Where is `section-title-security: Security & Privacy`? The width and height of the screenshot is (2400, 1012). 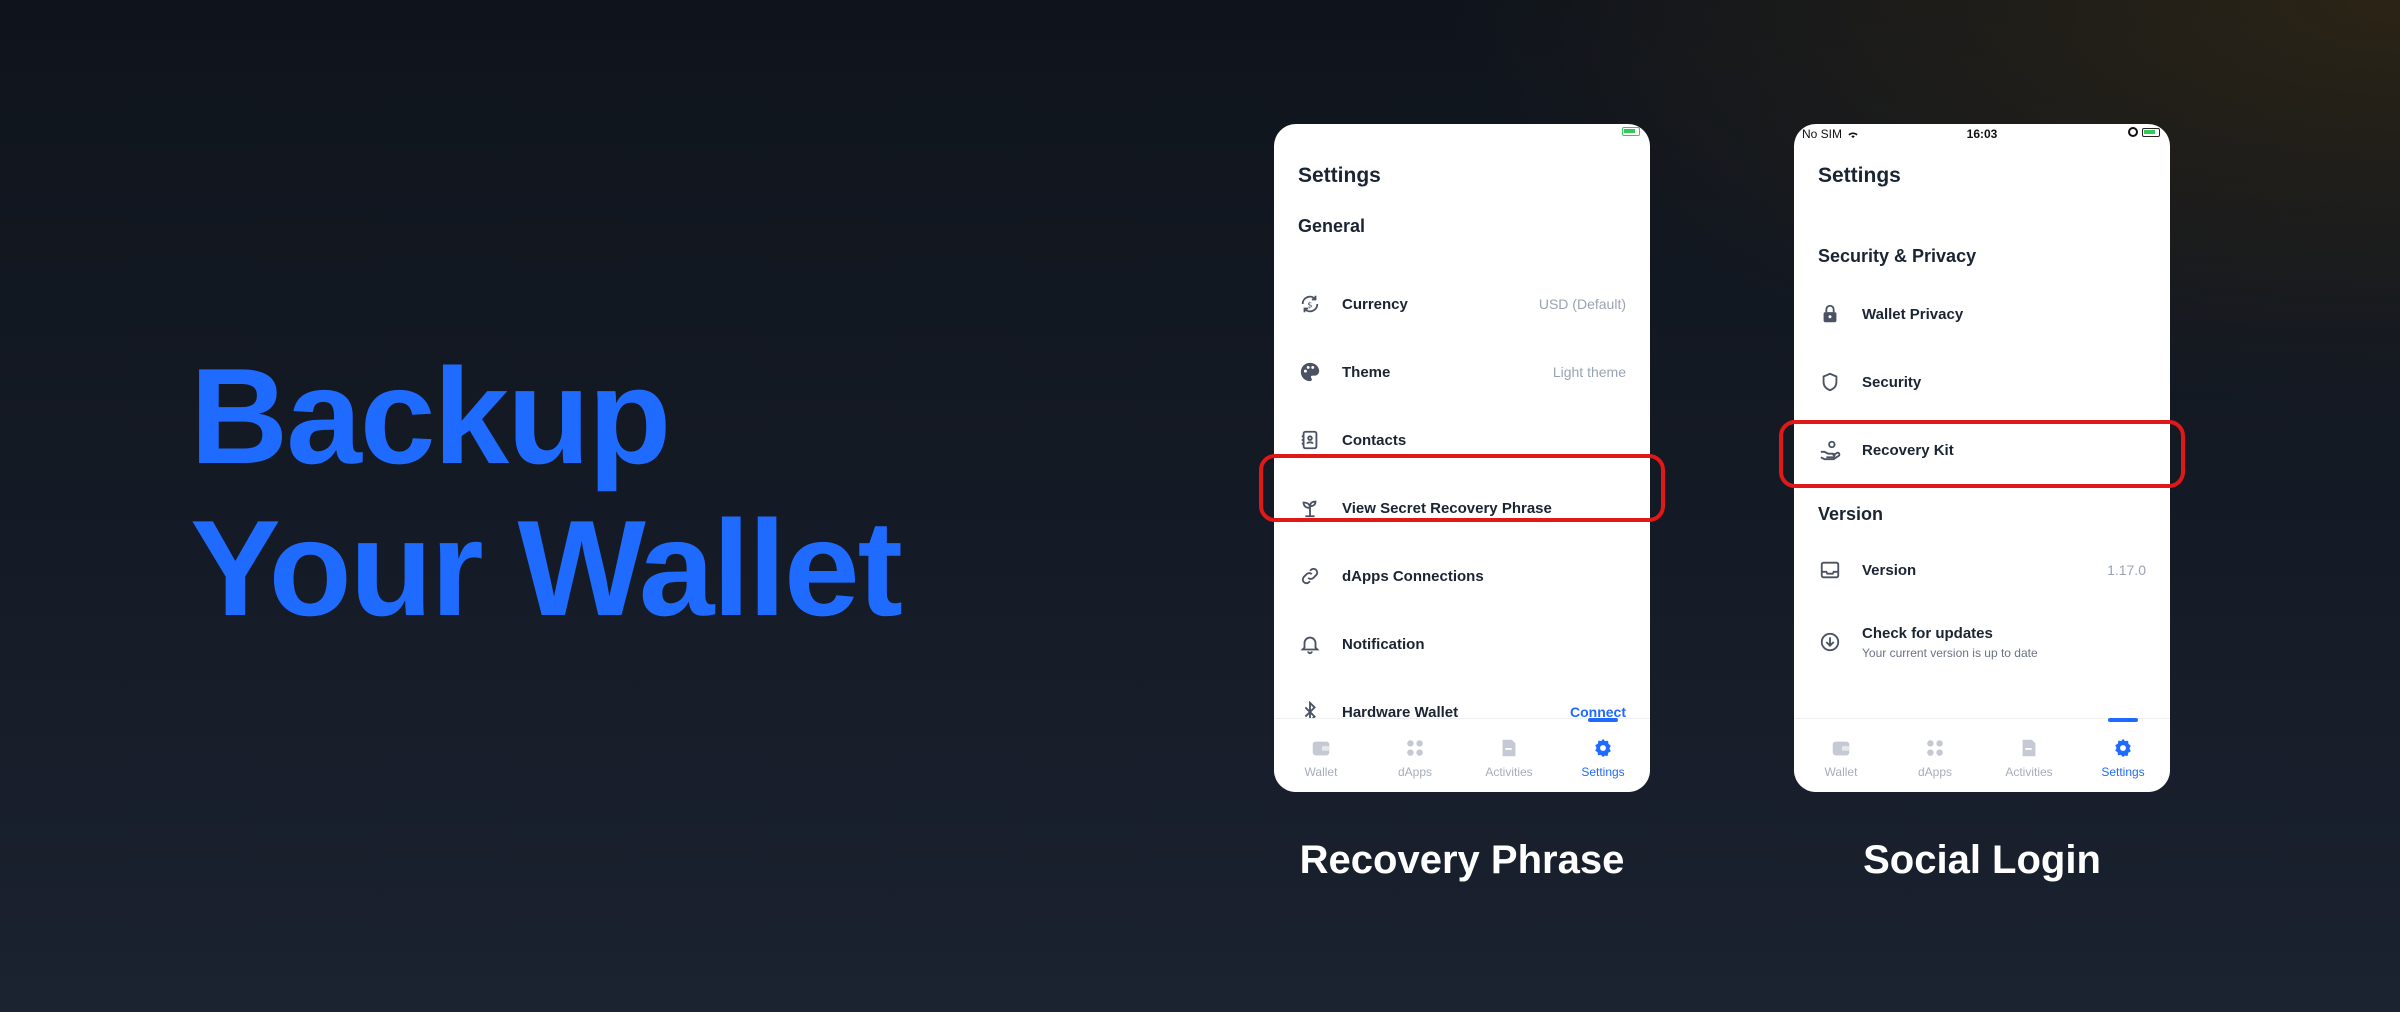
section-title-security: Security & Privacy is located at coordinates (1897, 256).